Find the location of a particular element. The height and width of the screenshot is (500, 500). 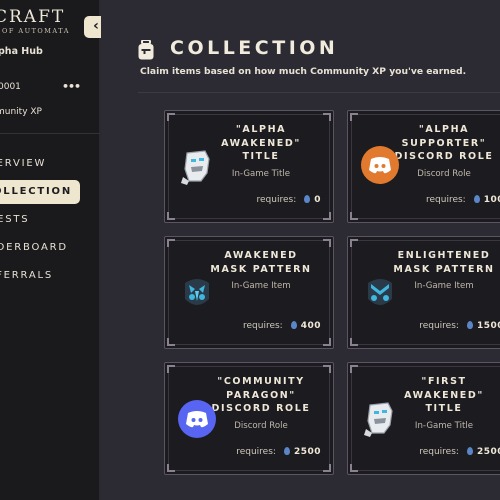

card-title: "ALPHA SUPPORTER" DISCORD ROLE is located at coordinates (444, 143).